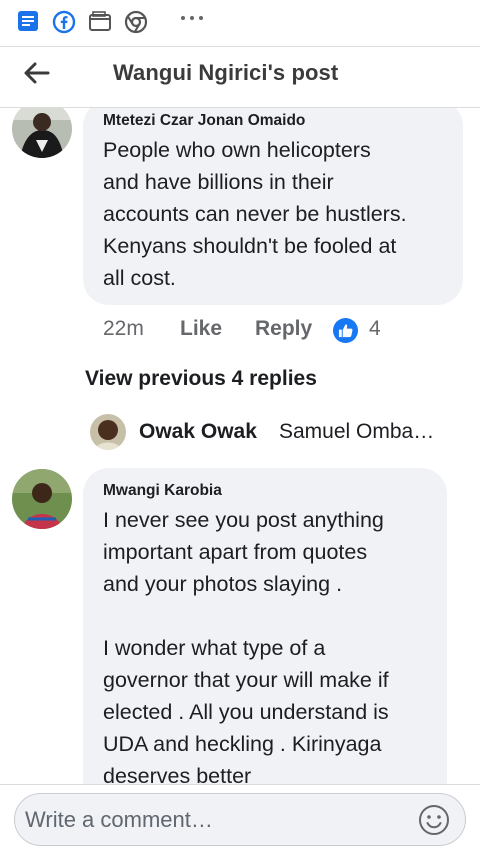 Image resolution: width=480 pixels, height=854 pixels. Describe the element at coordinates (136, 24) in the screenshot. I see `chrome-icon` at that location.